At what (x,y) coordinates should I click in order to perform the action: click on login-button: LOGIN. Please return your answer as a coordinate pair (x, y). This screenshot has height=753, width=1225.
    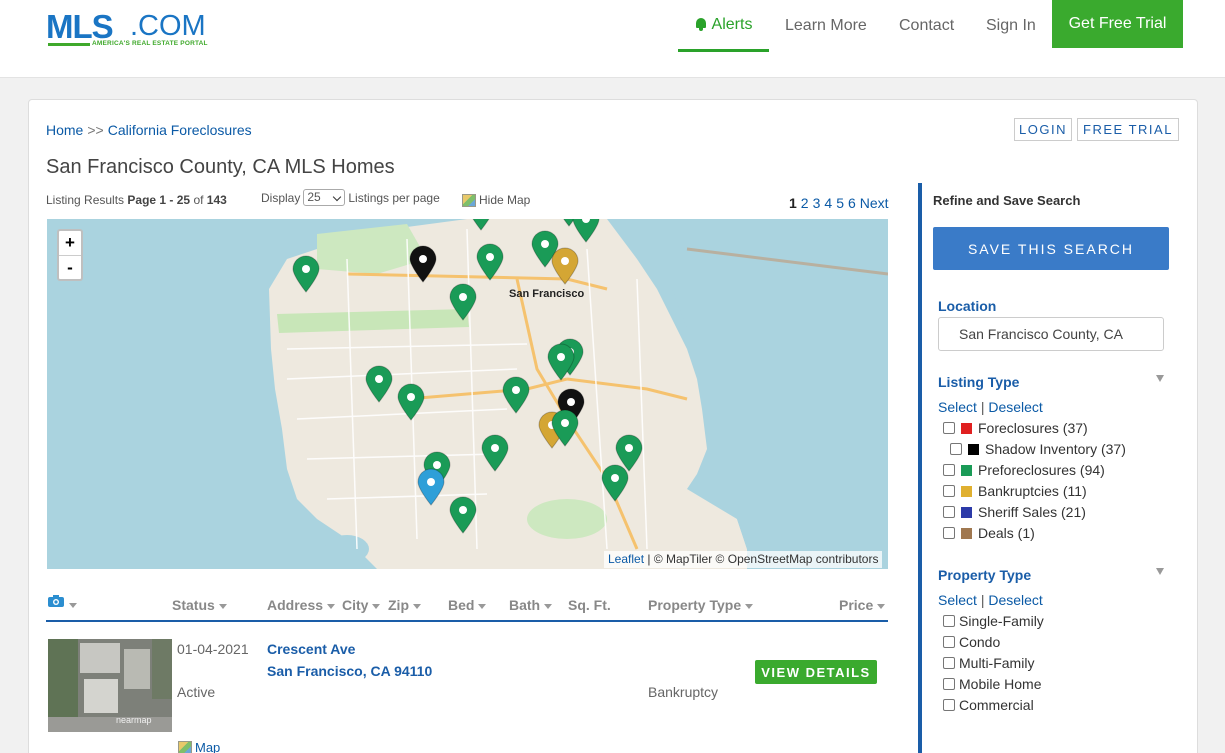
    Looking at the image, I should click on (1043, 129).